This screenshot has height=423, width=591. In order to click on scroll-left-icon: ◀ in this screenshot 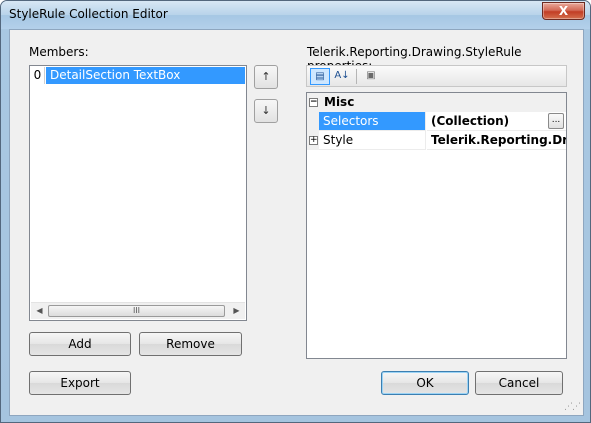, I will do `click(39, 311)`.